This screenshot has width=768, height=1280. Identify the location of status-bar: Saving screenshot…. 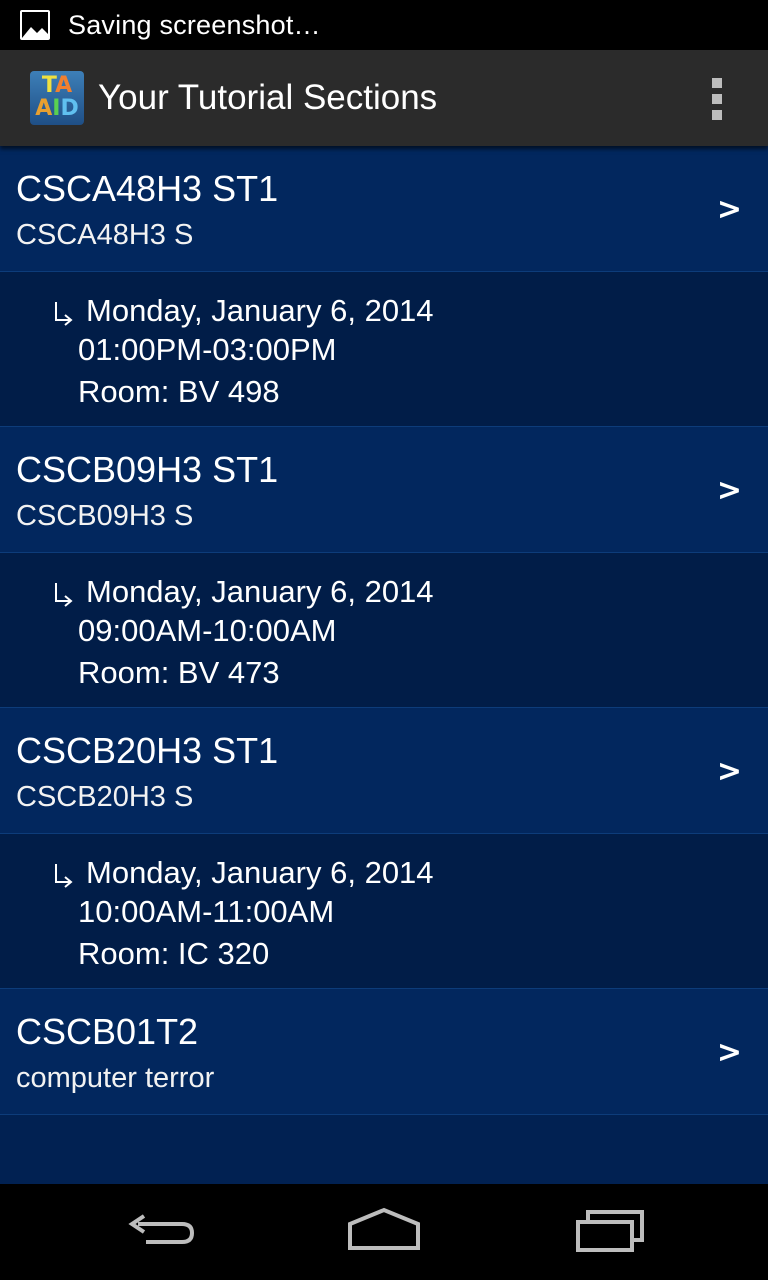
(384, 25).